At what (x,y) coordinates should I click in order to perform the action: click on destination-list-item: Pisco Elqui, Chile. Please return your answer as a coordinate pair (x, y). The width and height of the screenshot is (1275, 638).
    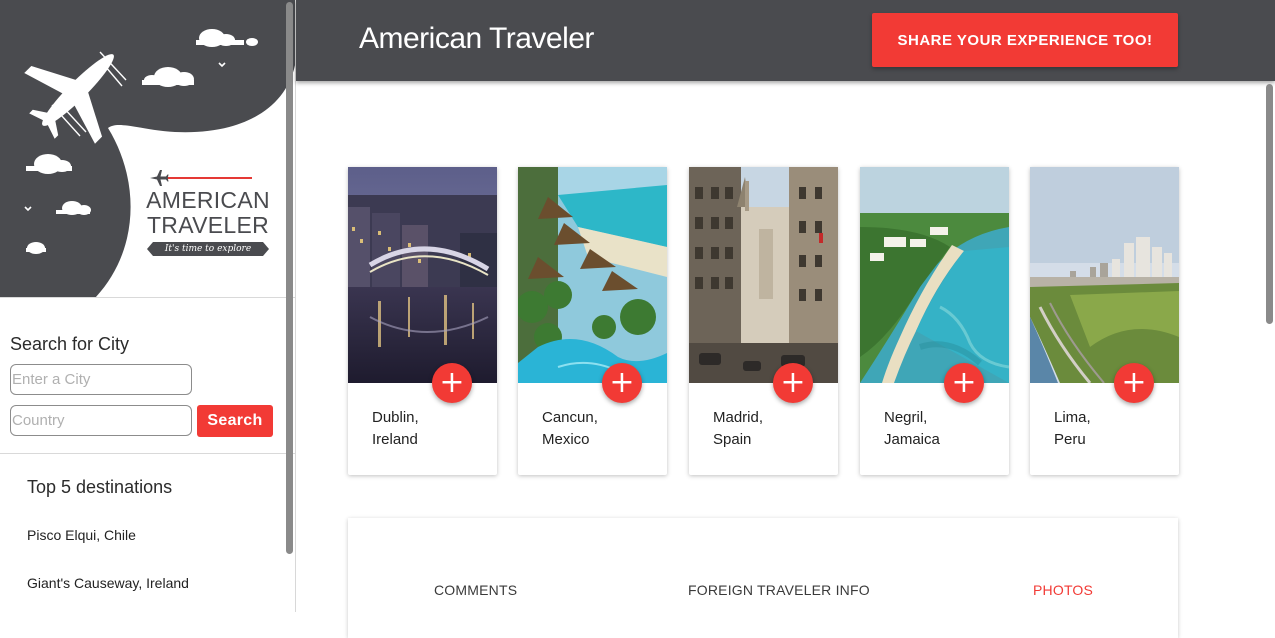
    Looking at the image, I should click on (81, 535).